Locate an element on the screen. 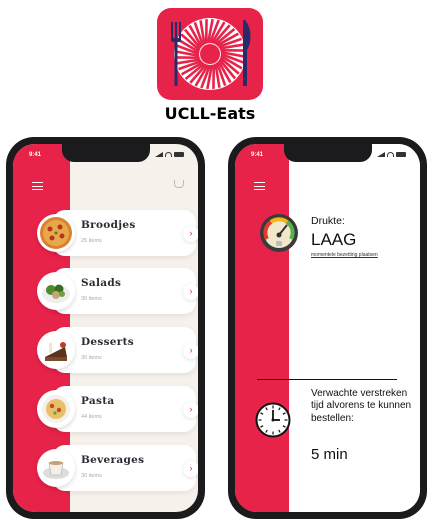  basket-icon is located at coordinates (179, 184).